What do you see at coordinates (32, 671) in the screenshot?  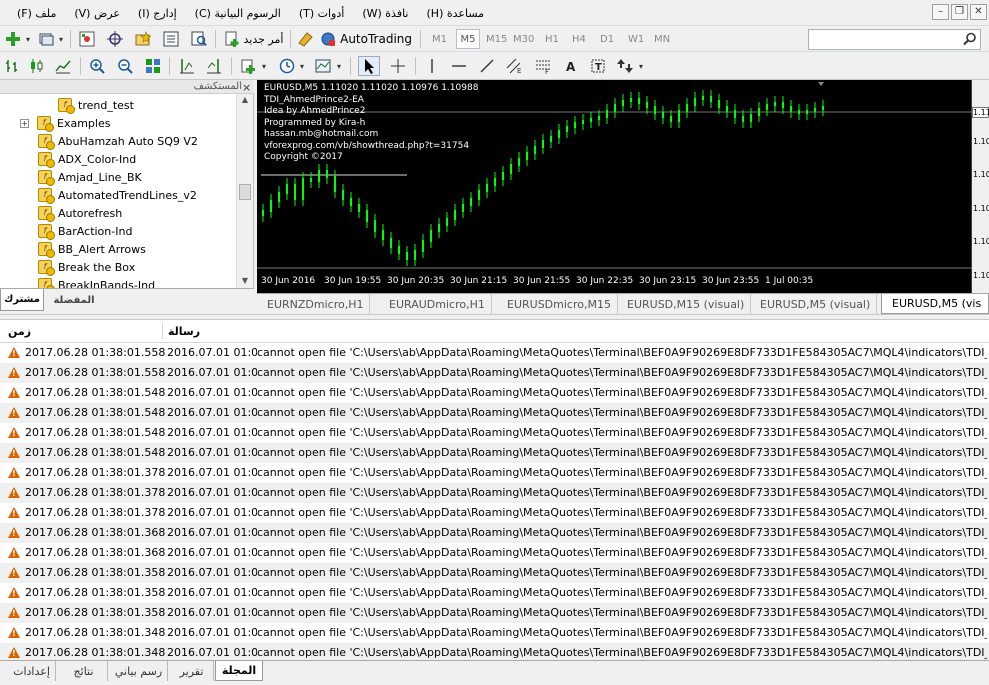 I see `tester-tab: إعدادات` at bounding box center [32, 671].